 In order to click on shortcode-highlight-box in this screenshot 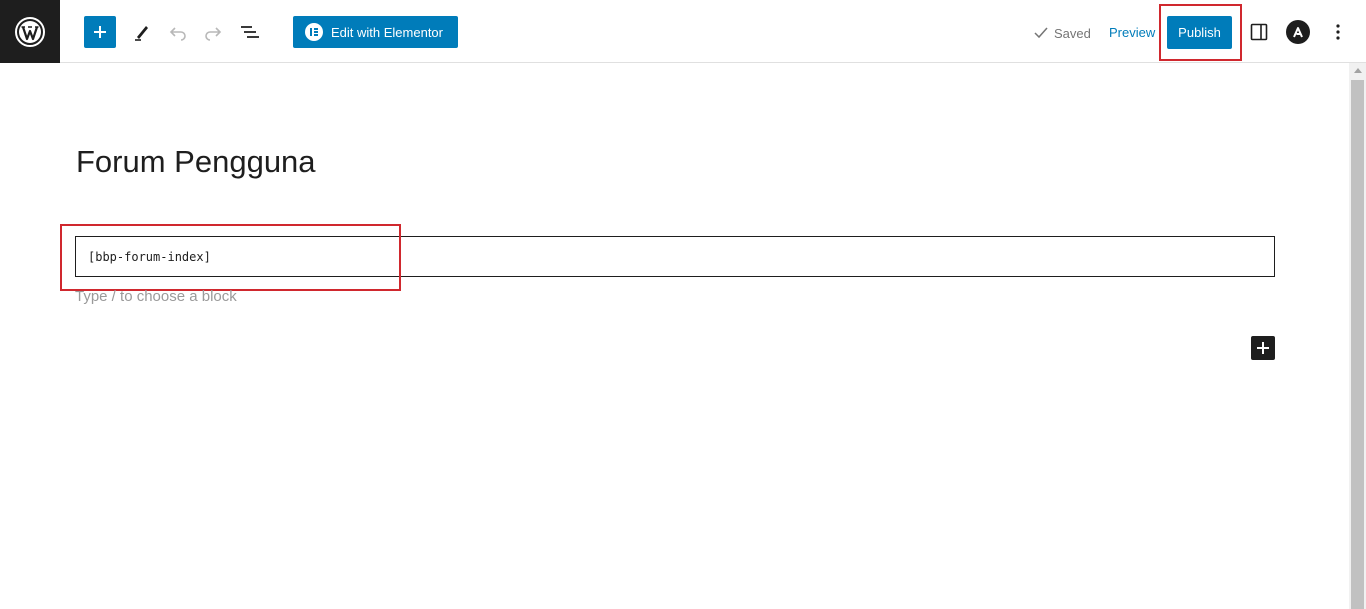, I will do `click(230, 257)`.